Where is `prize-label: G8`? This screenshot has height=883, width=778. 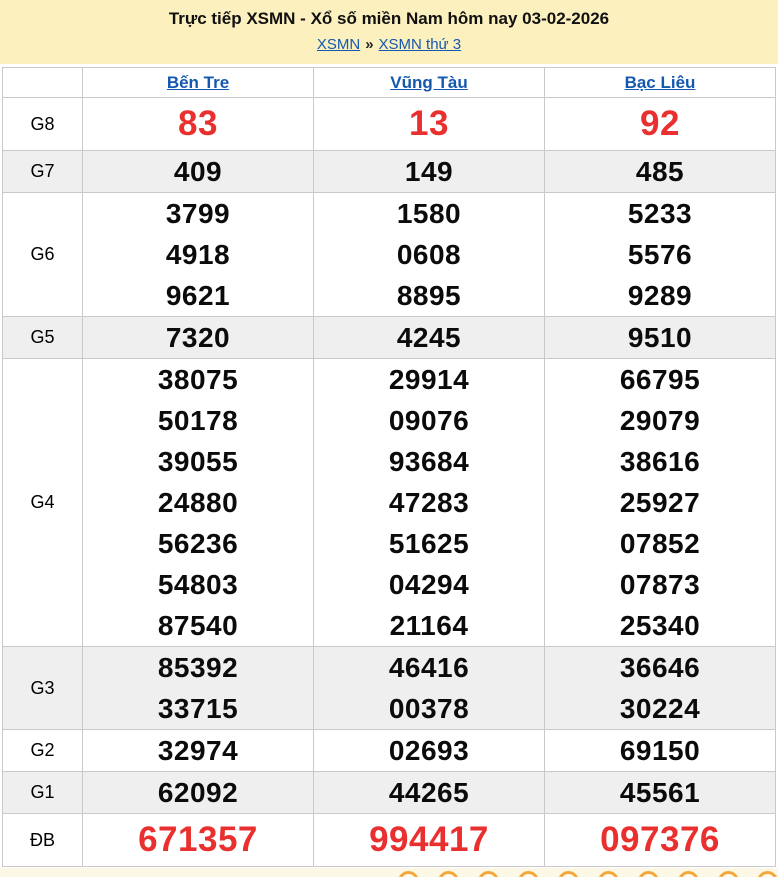 prize-label: G8 is located at coordinates (42, 124).